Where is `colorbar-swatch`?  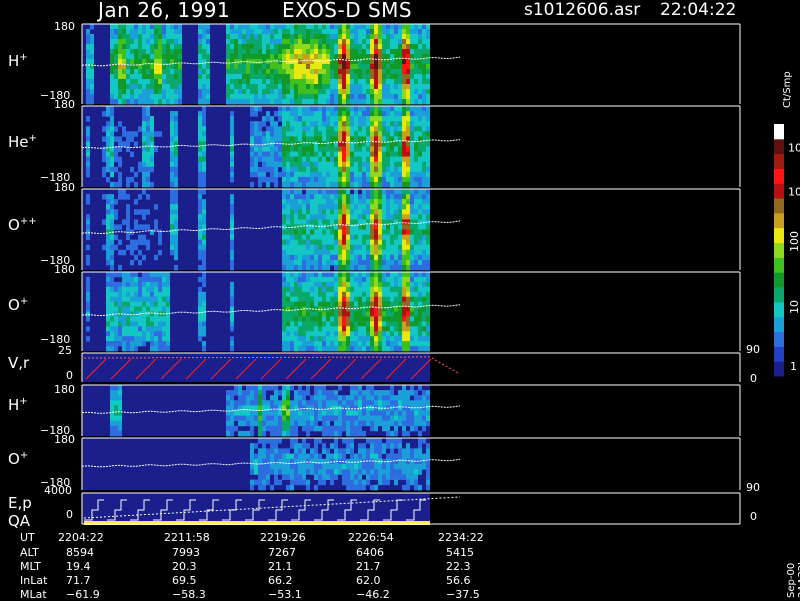
colorbar-swatch is located at coordinates (779, 191).